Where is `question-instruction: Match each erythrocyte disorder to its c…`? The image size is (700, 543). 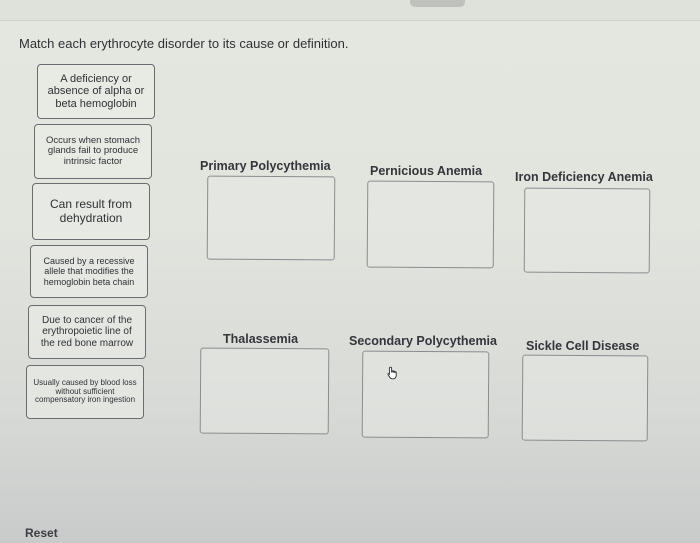 question-instruction: Match each erythrocyte disorder to its c… is located at coordinates (184, 43).